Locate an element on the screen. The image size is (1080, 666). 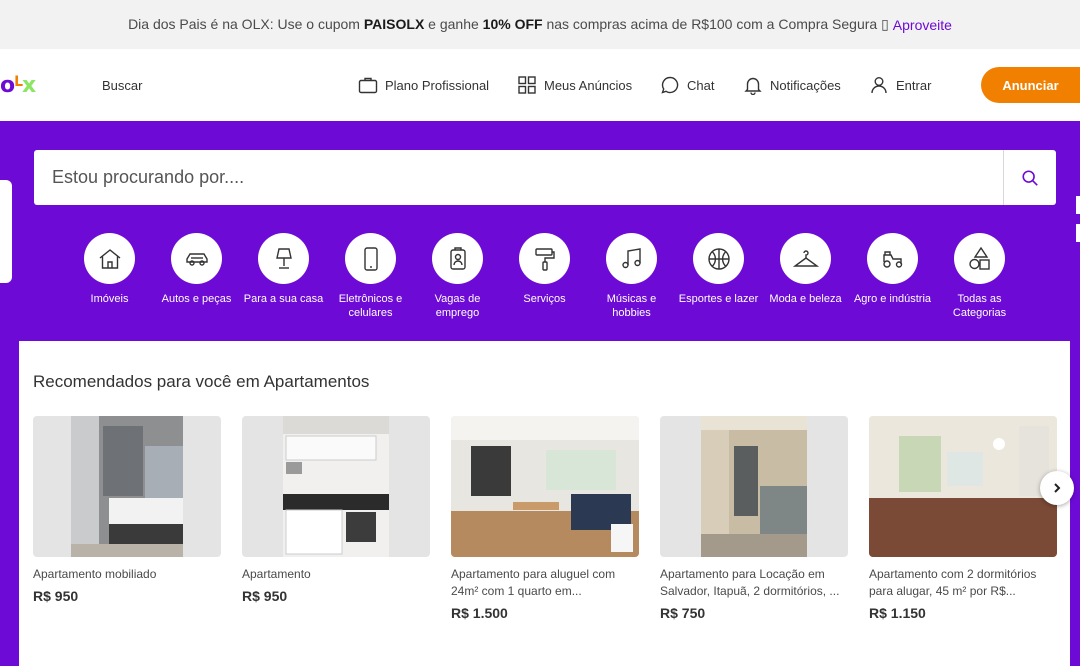
search-bar is located at coordinates (545, 177).